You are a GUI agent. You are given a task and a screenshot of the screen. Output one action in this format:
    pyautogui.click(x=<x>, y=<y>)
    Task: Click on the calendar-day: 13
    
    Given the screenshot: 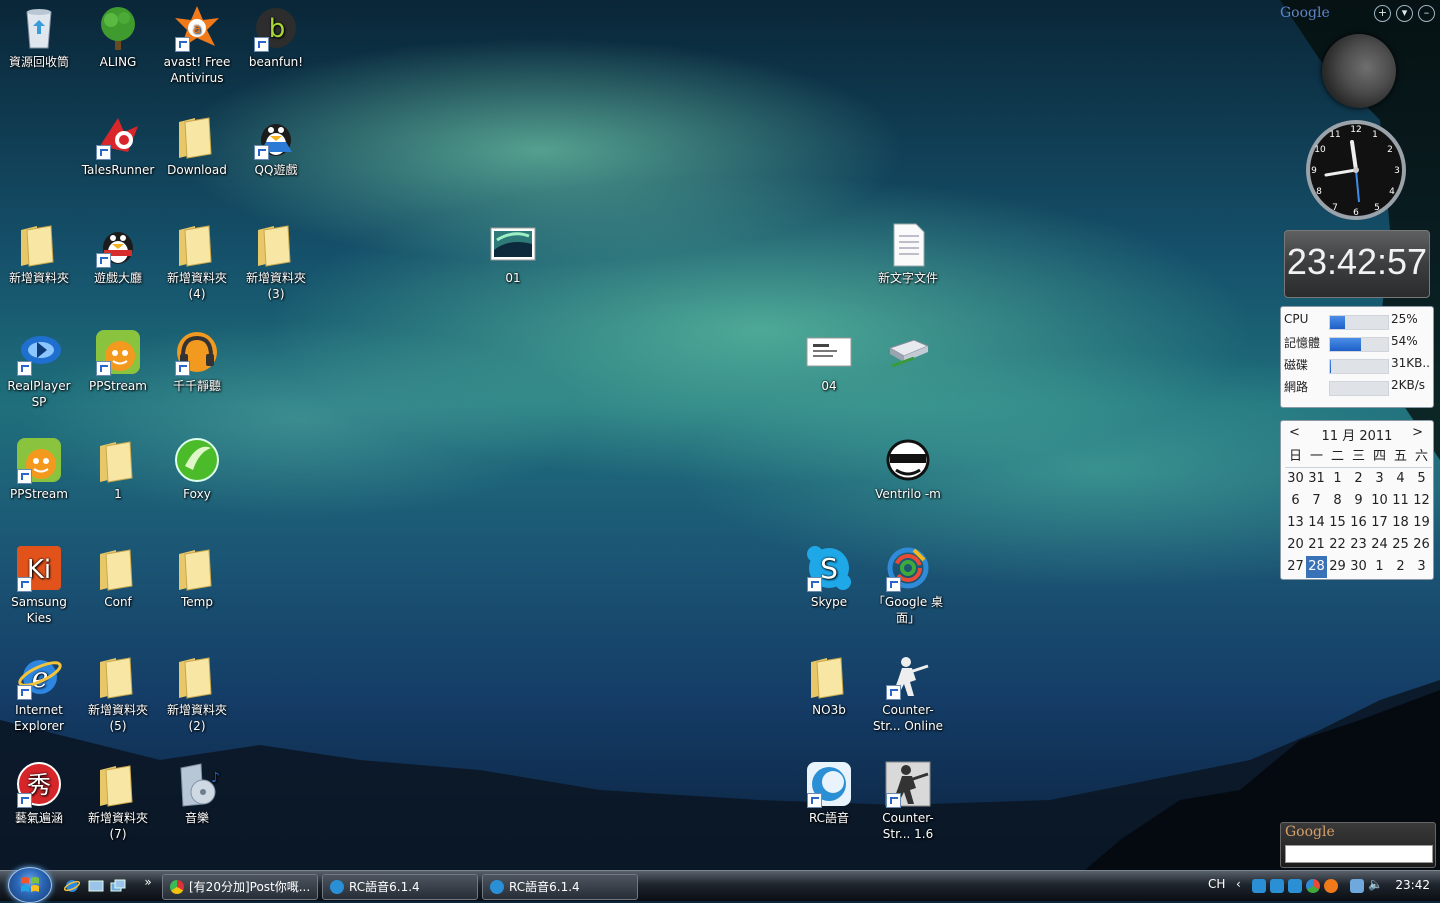 What is the action you would take?
    pyautogui.click(x=1295, y=523)
    